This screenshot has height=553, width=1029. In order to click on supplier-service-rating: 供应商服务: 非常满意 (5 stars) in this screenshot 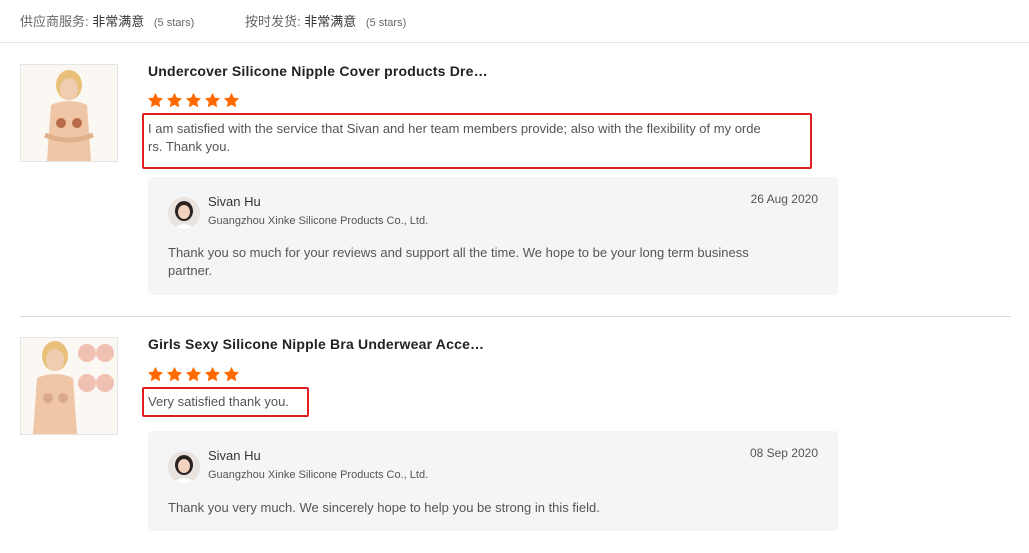, I will do `click(107, 20)`.